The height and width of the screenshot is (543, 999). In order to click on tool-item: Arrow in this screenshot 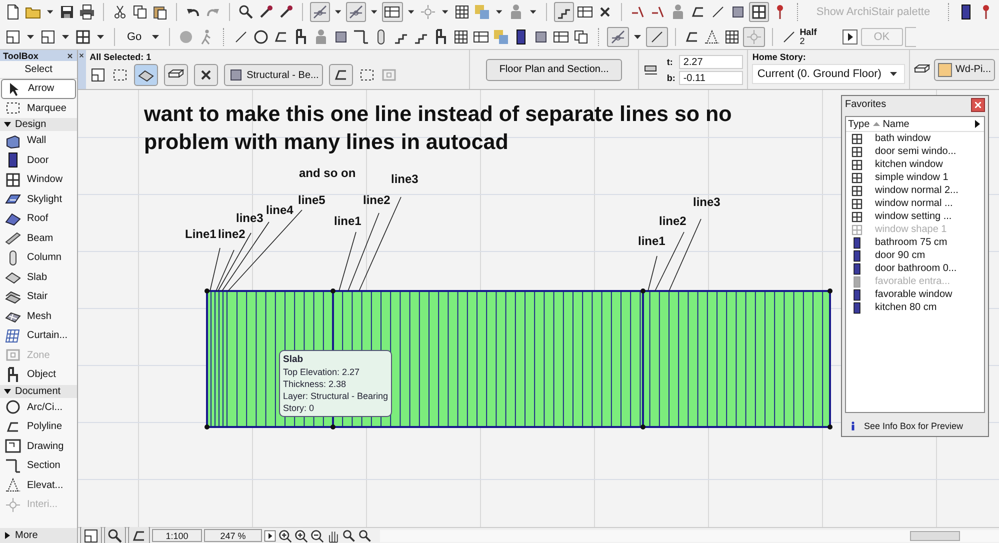, I will do `click(38, 88)`.